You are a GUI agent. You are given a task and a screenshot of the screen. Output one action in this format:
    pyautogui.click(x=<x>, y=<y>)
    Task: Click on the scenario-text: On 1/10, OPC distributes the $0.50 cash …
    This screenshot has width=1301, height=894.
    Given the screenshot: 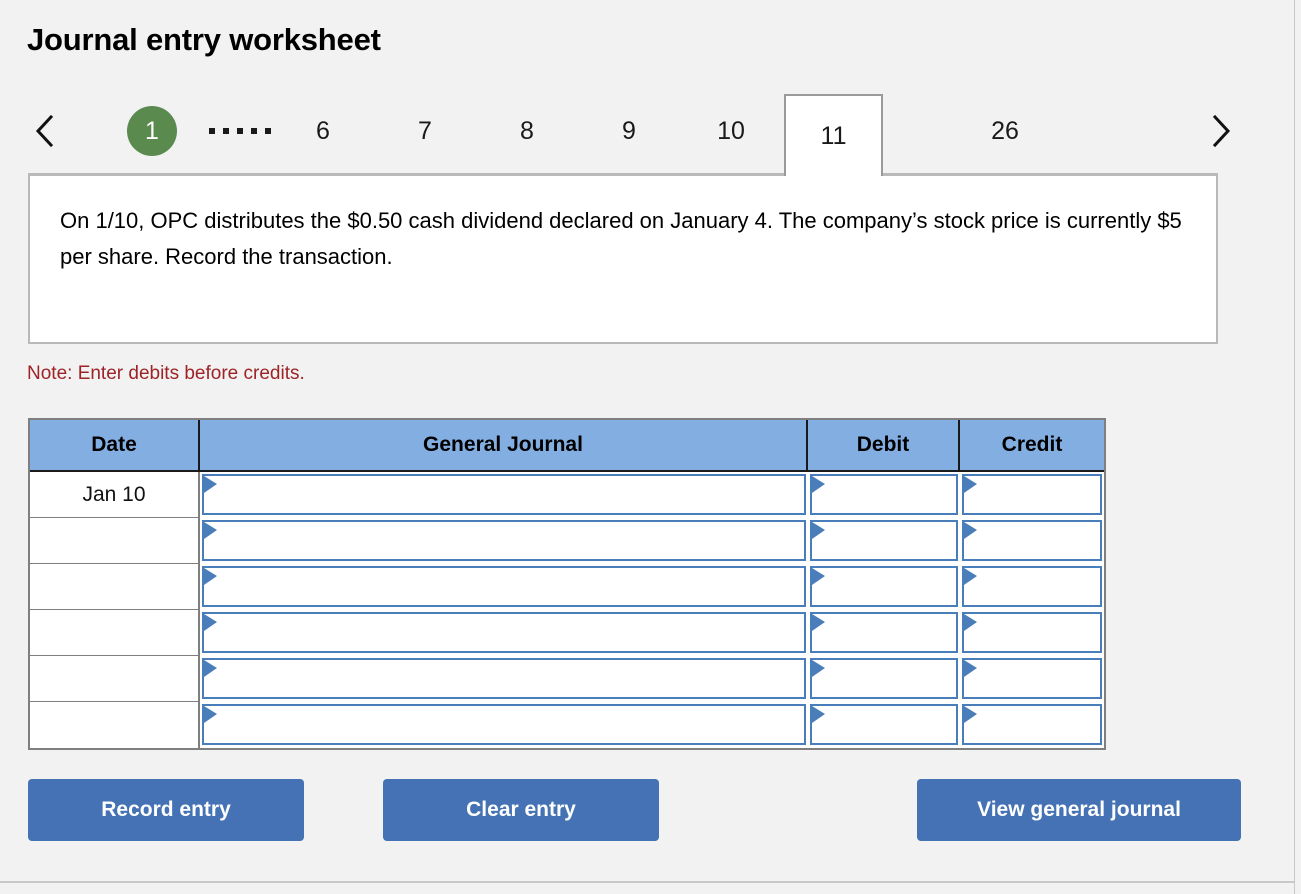 What is the action you would take?
    pyautogui.click(x=621, y=238)
    